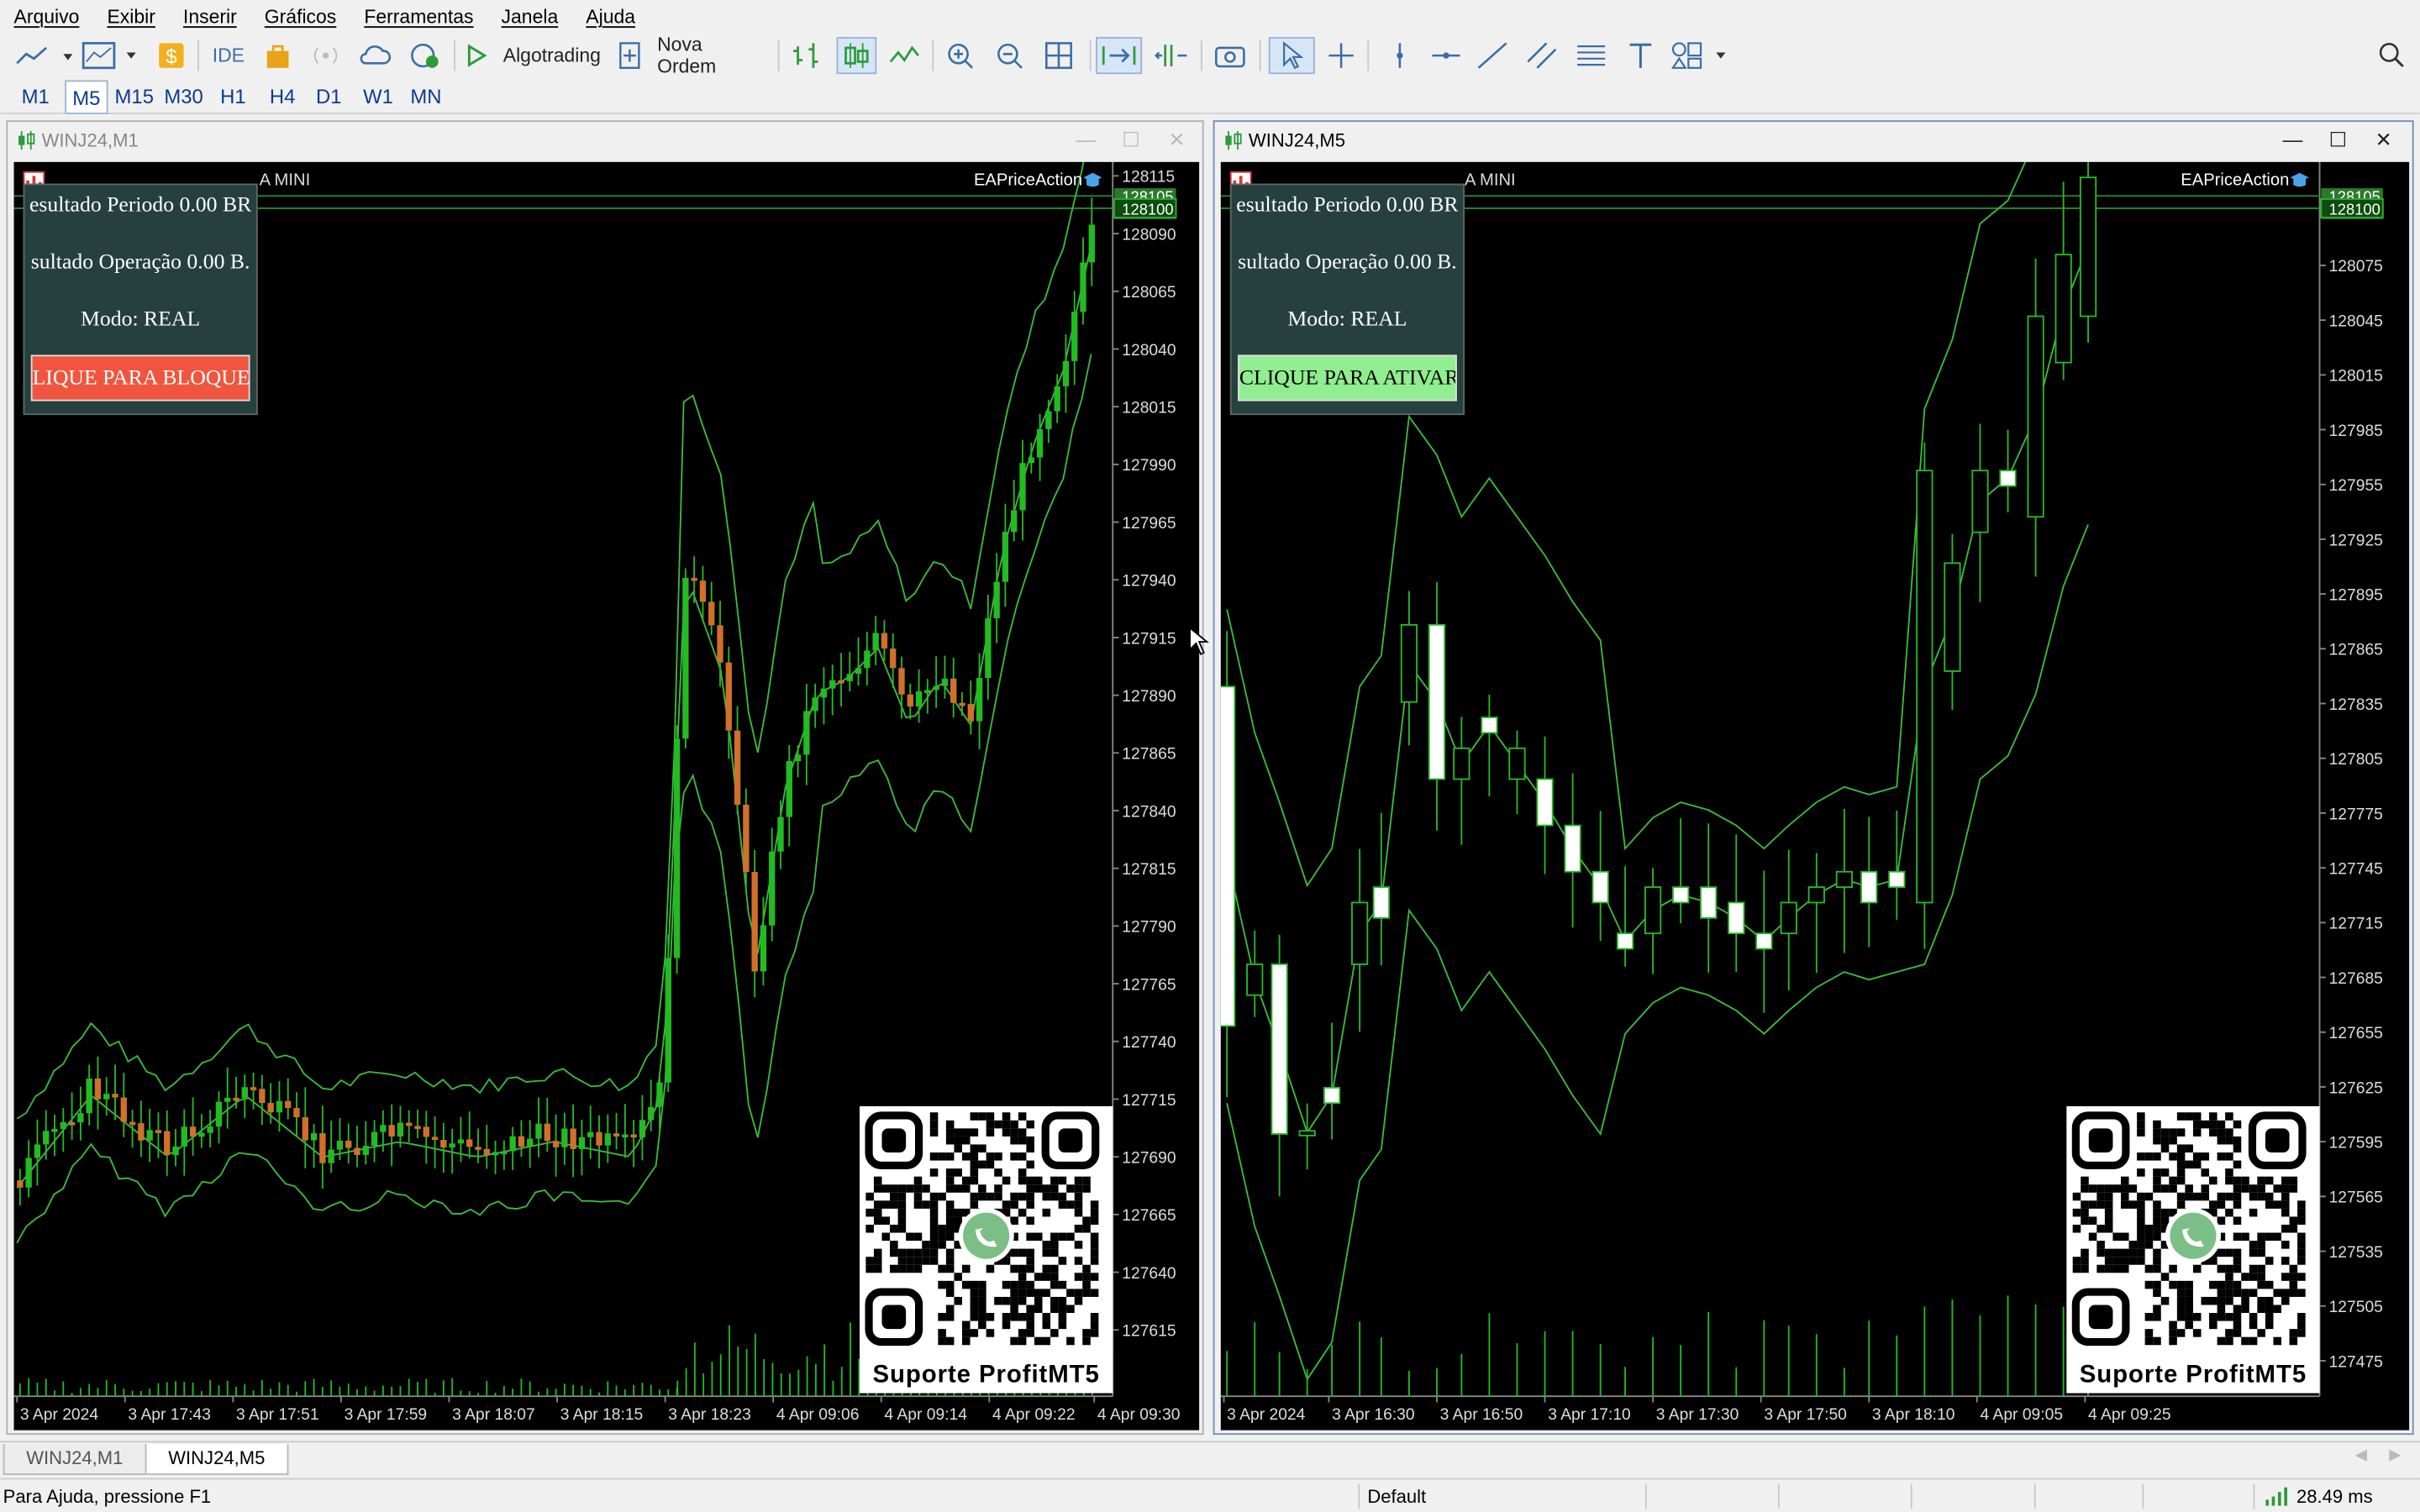 This screenshot has height=1512, width=2420. I want to click on menu-ferramentas: Ferramentas, so click(419, 17).